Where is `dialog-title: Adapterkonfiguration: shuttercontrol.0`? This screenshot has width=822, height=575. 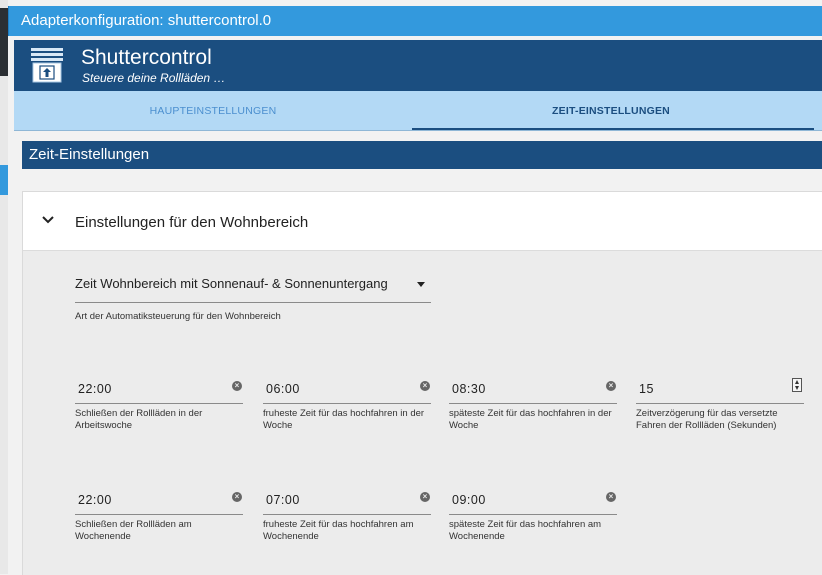
dialog-title: Adapterkonfiguration: shuttercontrol.0 is located at coordinates (415, 21).